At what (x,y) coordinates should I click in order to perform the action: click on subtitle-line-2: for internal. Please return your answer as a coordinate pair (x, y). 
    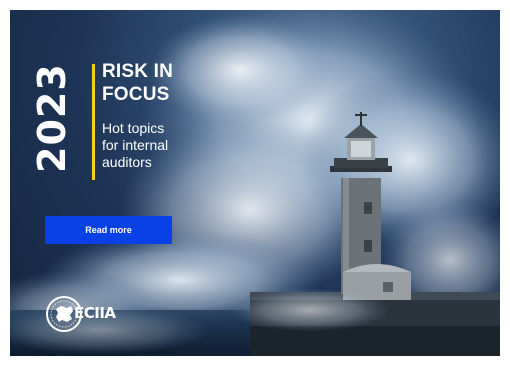
    Looking at the image, I should click on (135, 145).